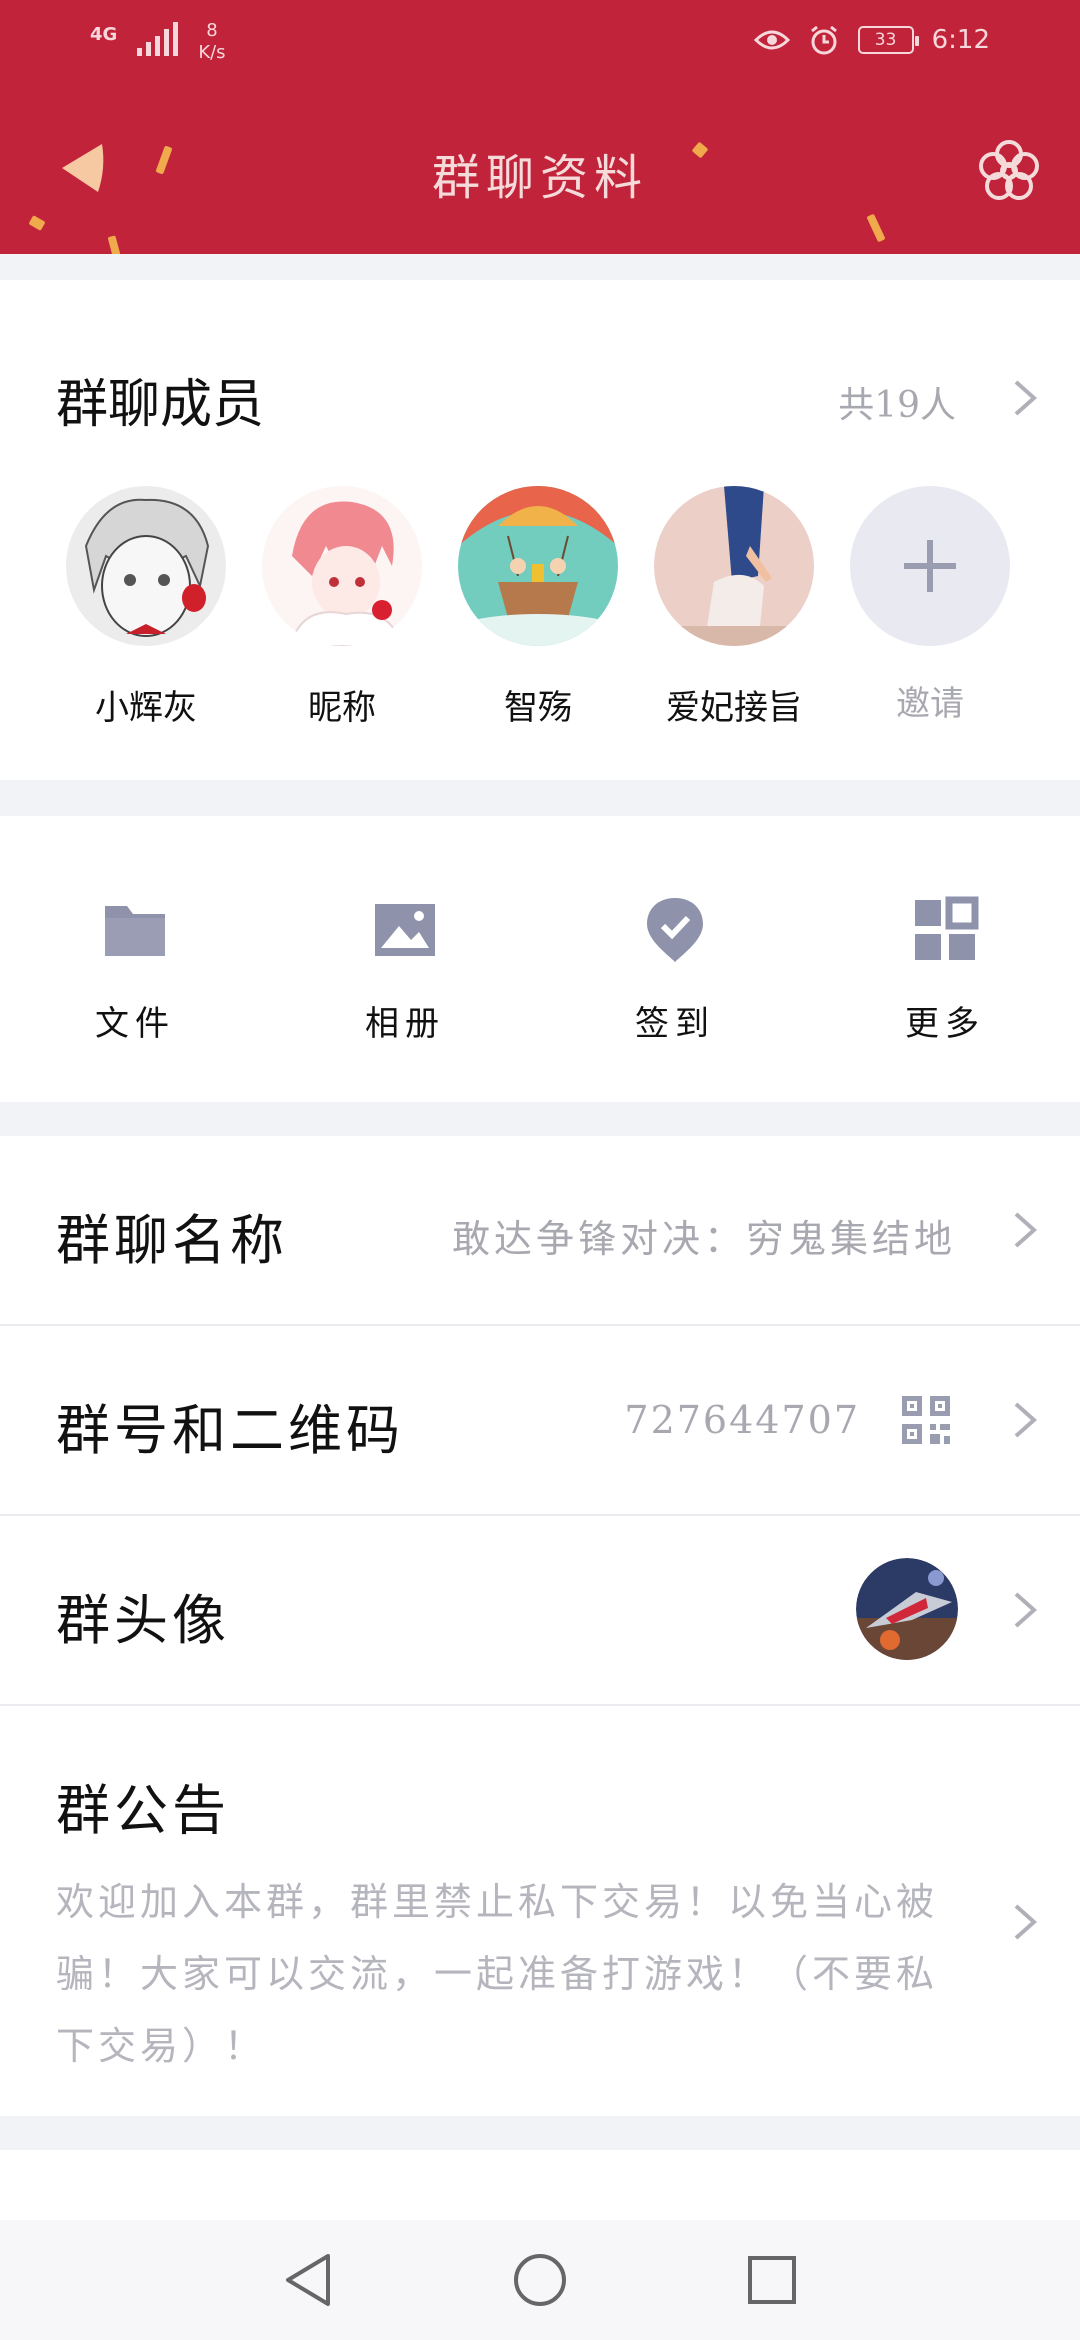 This screenshot has height=2340, width=1080. Describe the element at coordinates (947, 928) in the screenshot. I see `grid-more-icon` at that location.